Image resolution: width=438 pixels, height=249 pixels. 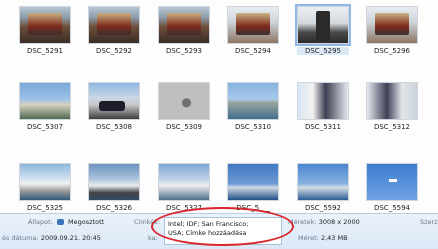 What do you see at coordinates (208, 224) in the screenshot?
I see `tags-line-1: Intel; IDF; San Francisco;` at bounding box center [208, 224].